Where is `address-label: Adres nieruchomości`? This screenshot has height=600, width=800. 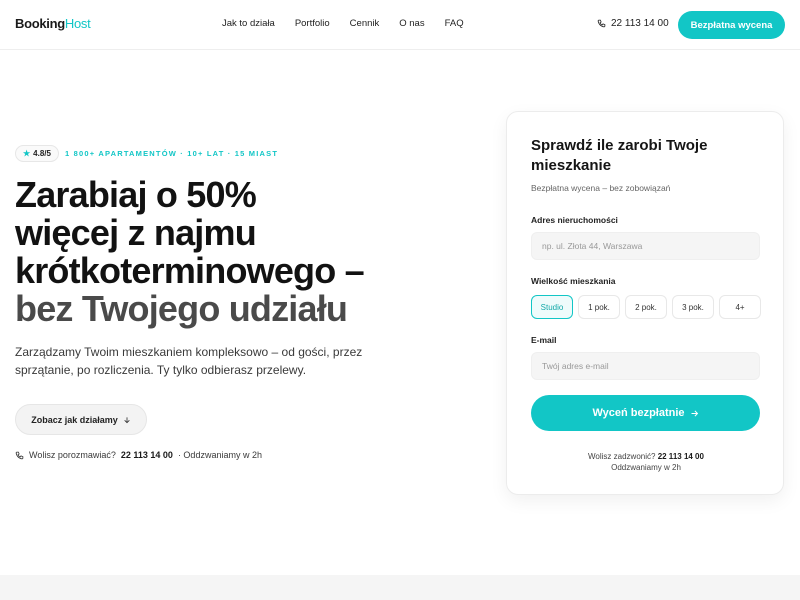
address-label: Adres nieruchomości is located at coordinates (574, 220).